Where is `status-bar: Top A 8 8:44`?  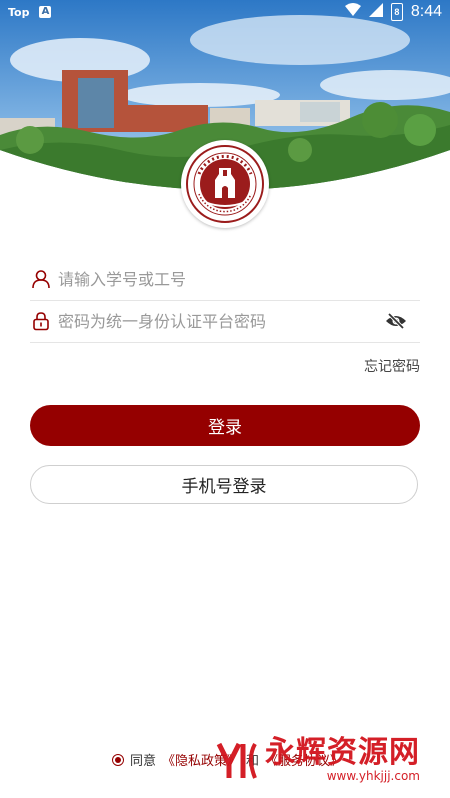
status-bar: Top A 8 8:44 is located at coordinates (225, 12).